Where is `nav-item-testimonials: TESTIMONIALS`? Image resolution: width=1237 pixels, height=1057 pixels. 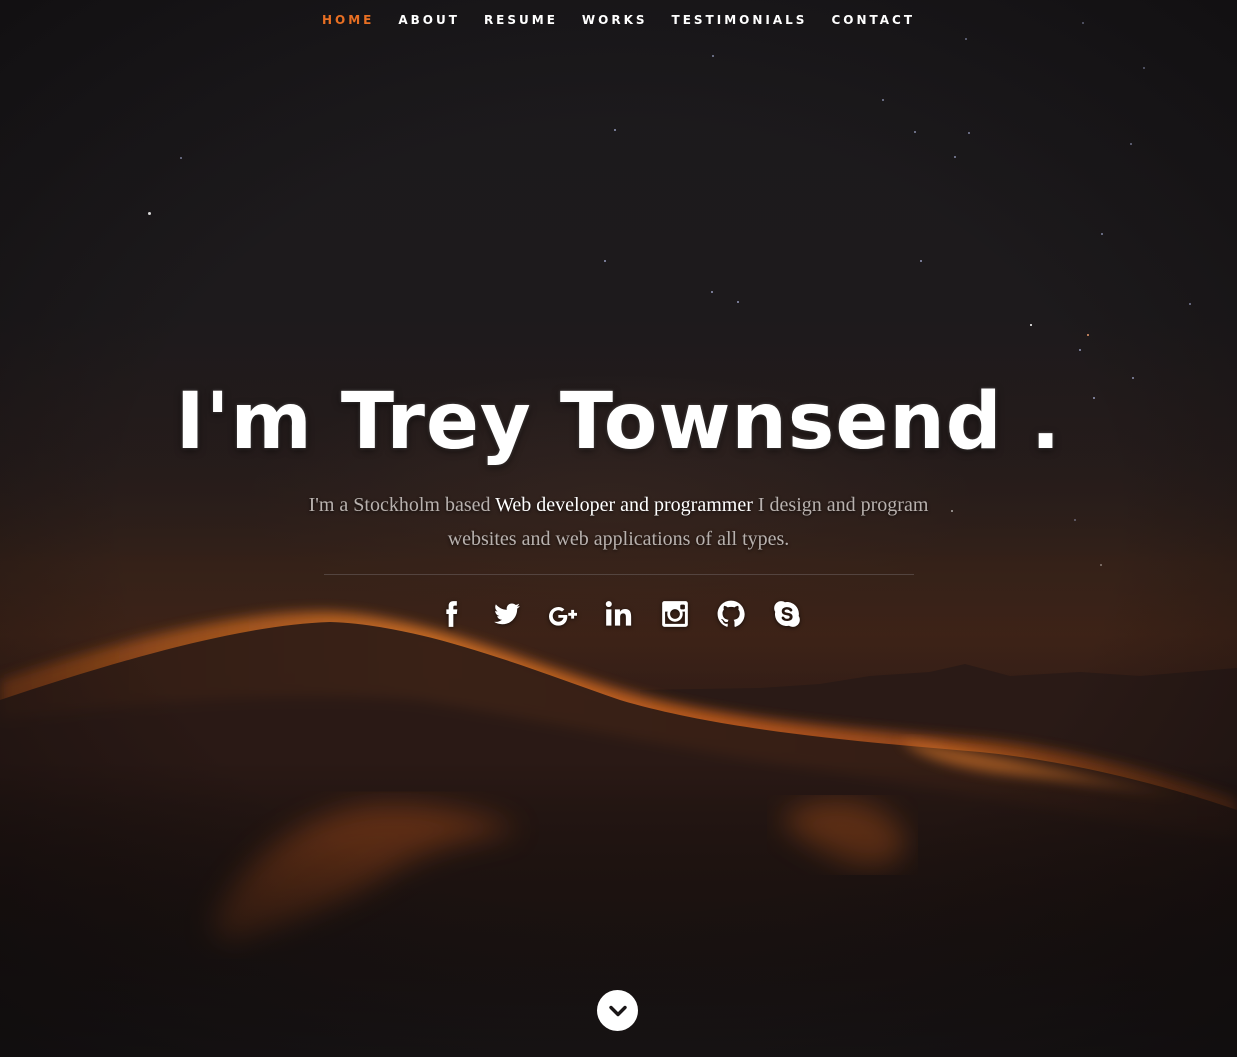
nav-item-testimonials: TESTIMONIALS is located at coordinates (740, 20).